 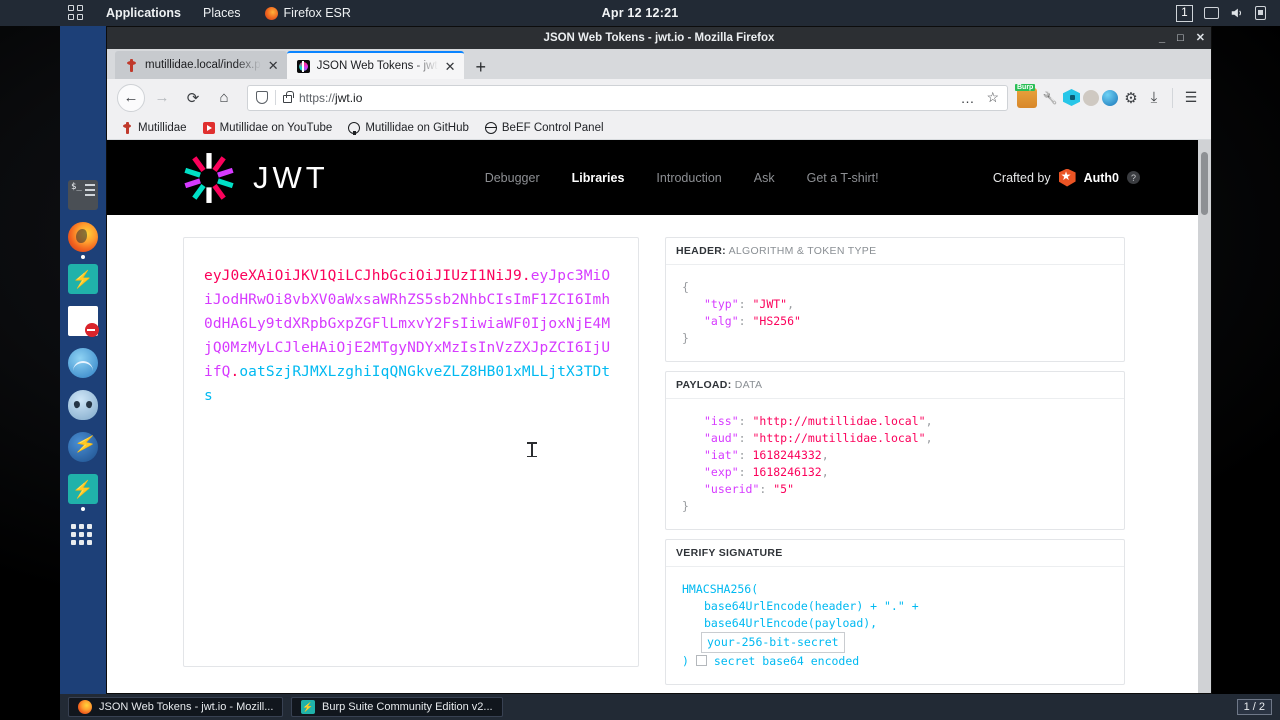 What do you see at coordinates (1110, 97) in the screenshot?
I see `globe-icon` at bounding box center [1110, 97].